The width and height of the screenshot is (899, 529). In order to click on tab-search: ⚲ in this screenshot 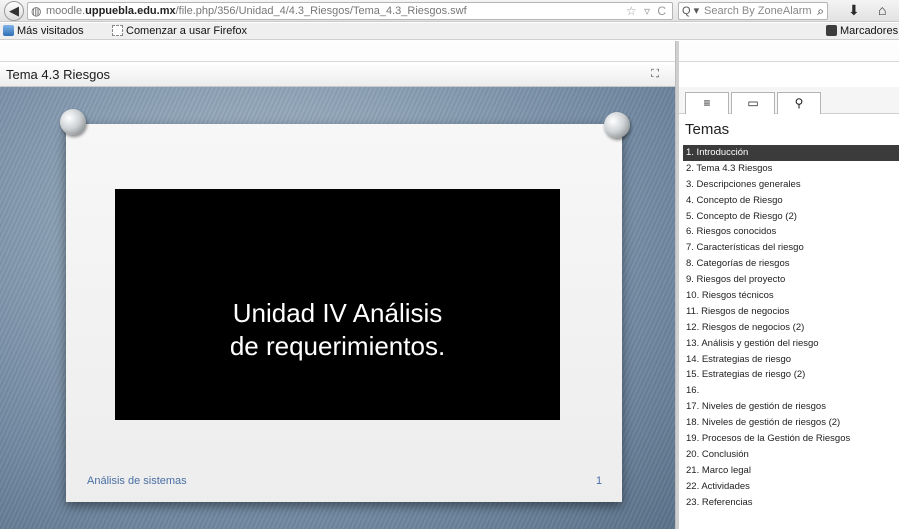, I will do `click(799, 103)`.